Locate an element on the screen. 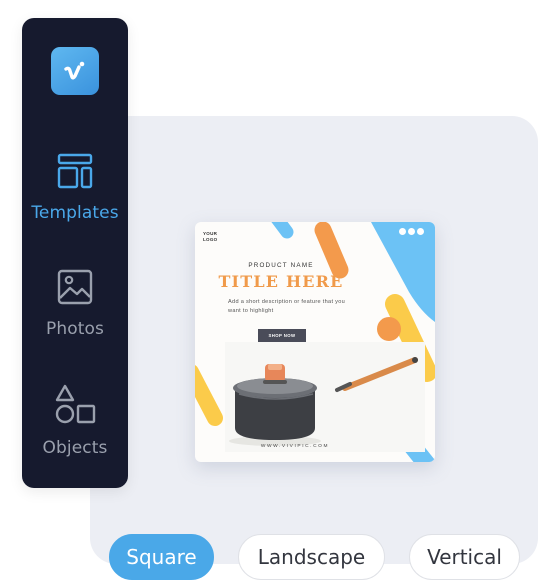  instagram-icon is located at coordinates (411, 231).